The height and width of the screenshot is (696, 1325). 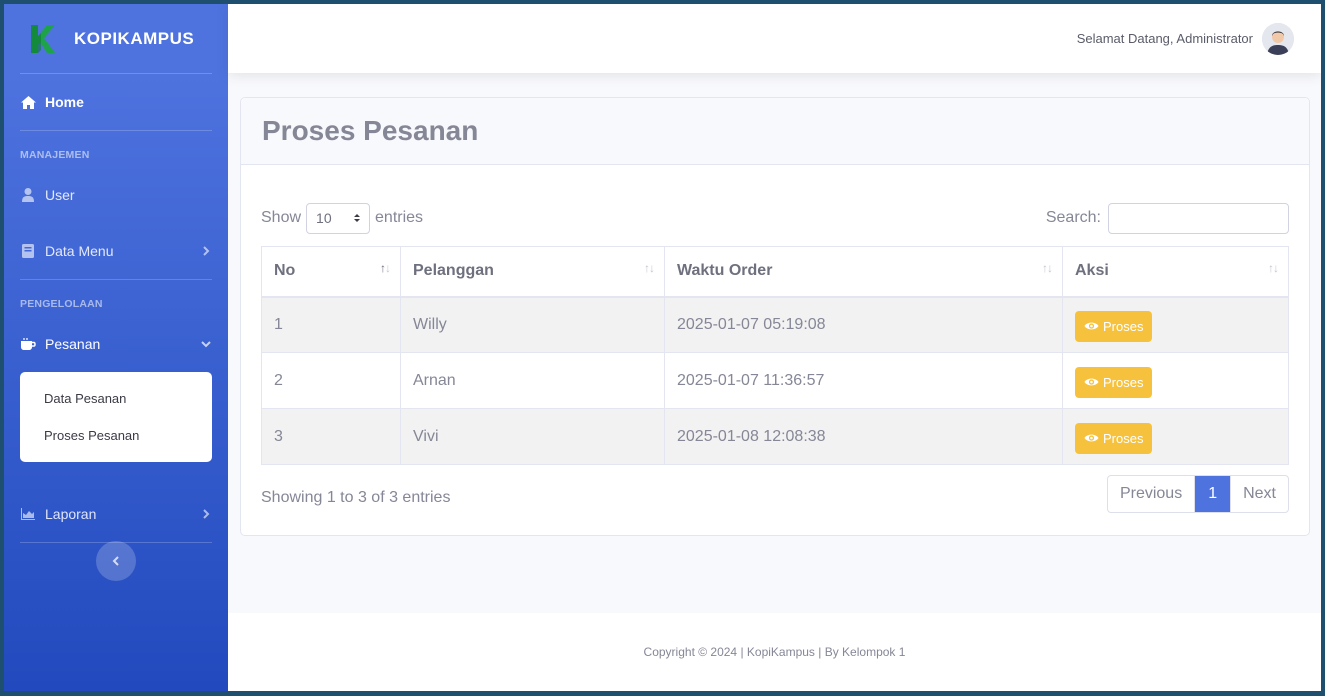 I want to click on cell-order-time: 2025-01-07 11:36:57, so click(x=863, y=380).